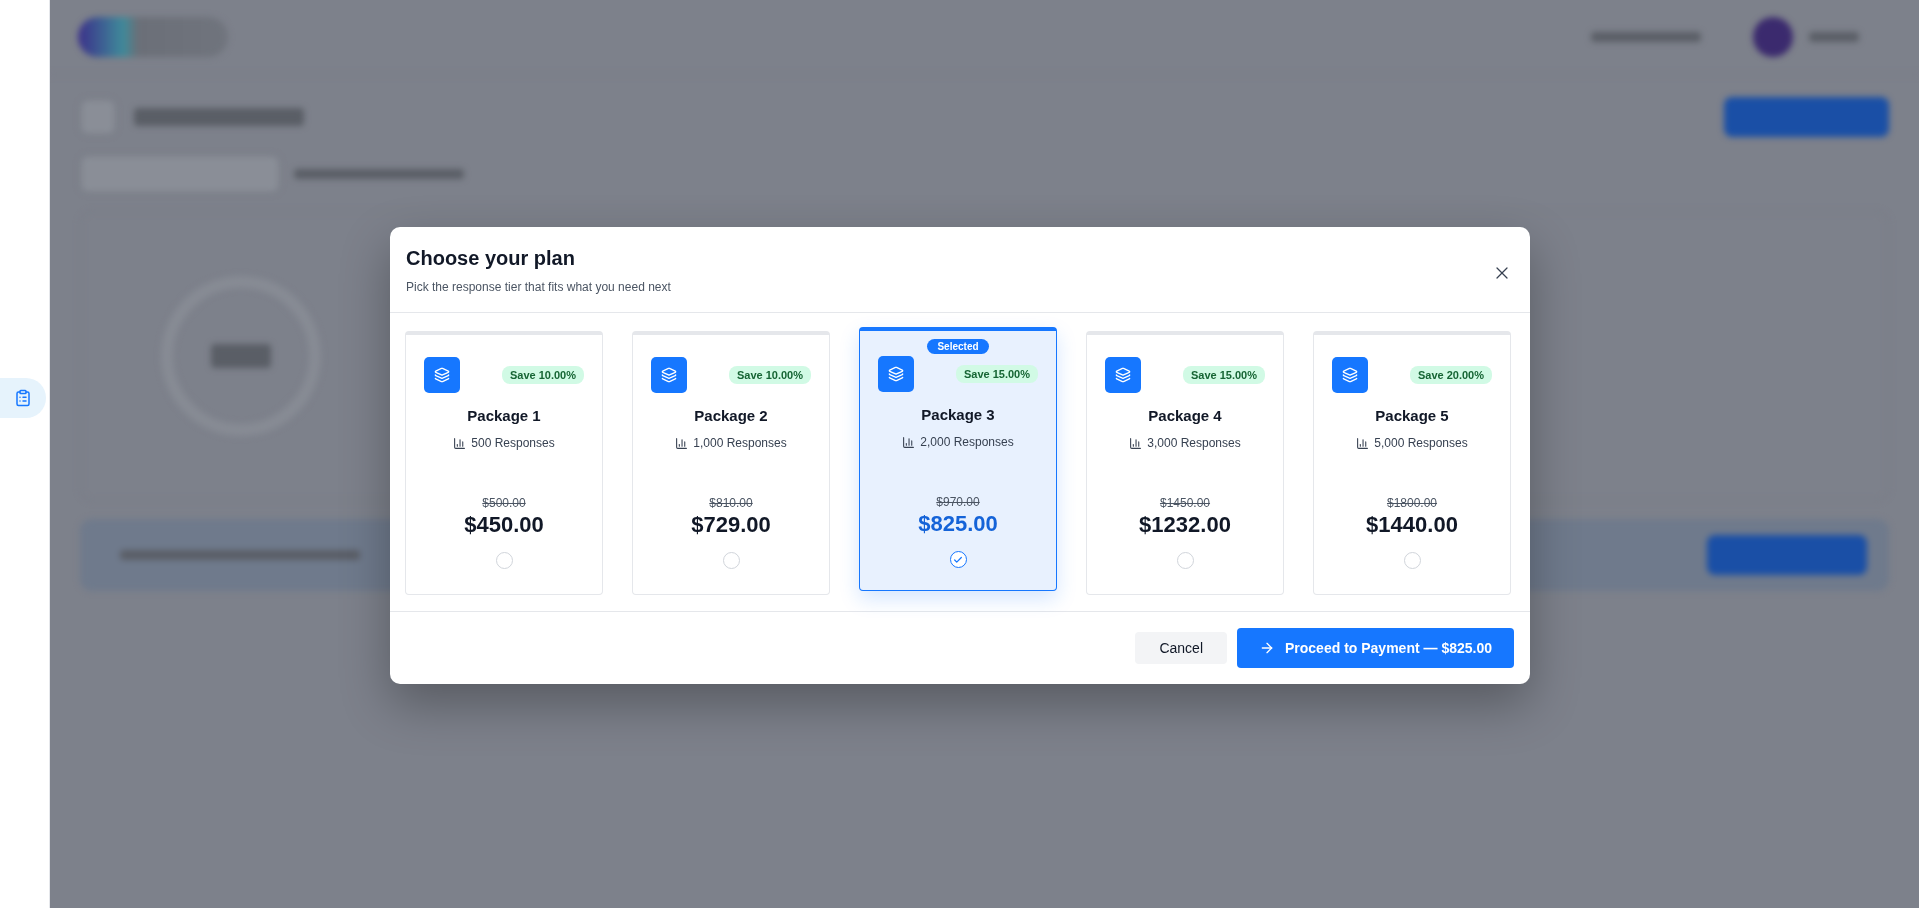  What do you see at coordinates (513, 443) in the screenshot?
I see `response-count: 500 Responses` at bounding box center [513, 443].